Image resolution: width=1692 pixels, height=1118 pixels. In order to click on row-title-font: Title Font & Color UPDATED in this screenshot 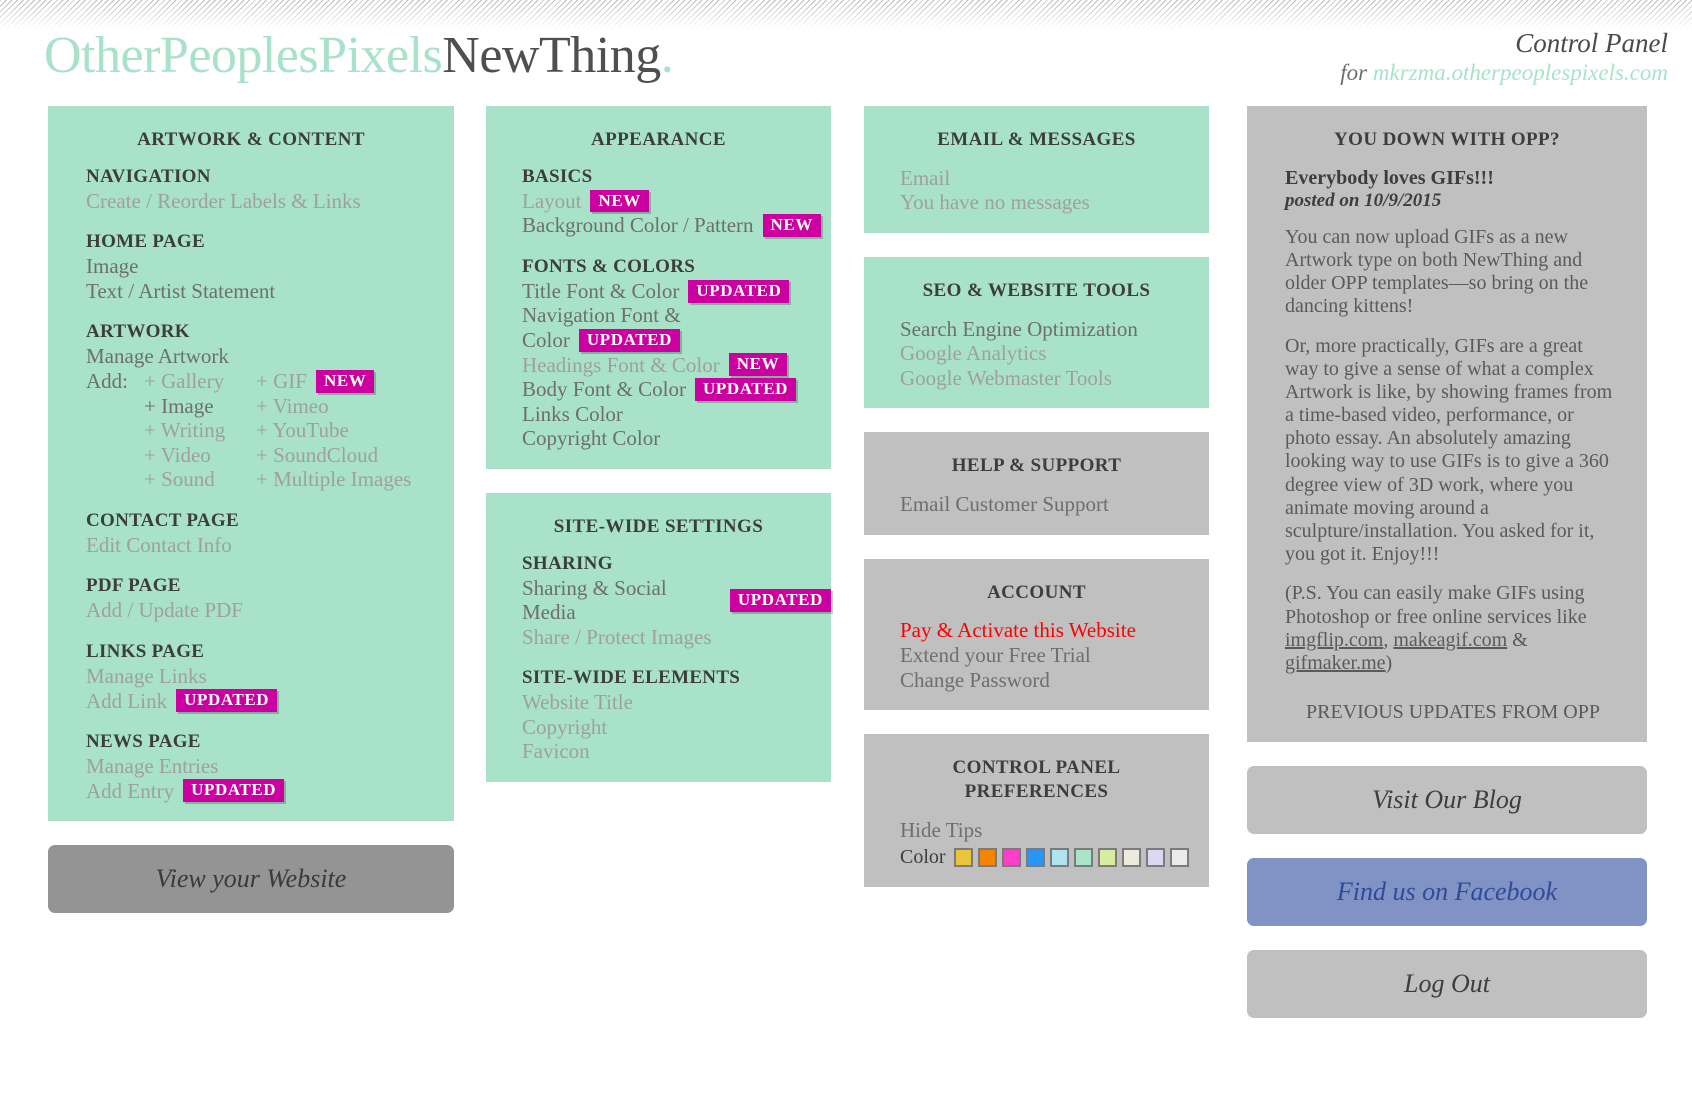, I will do `click(676, 291)`.